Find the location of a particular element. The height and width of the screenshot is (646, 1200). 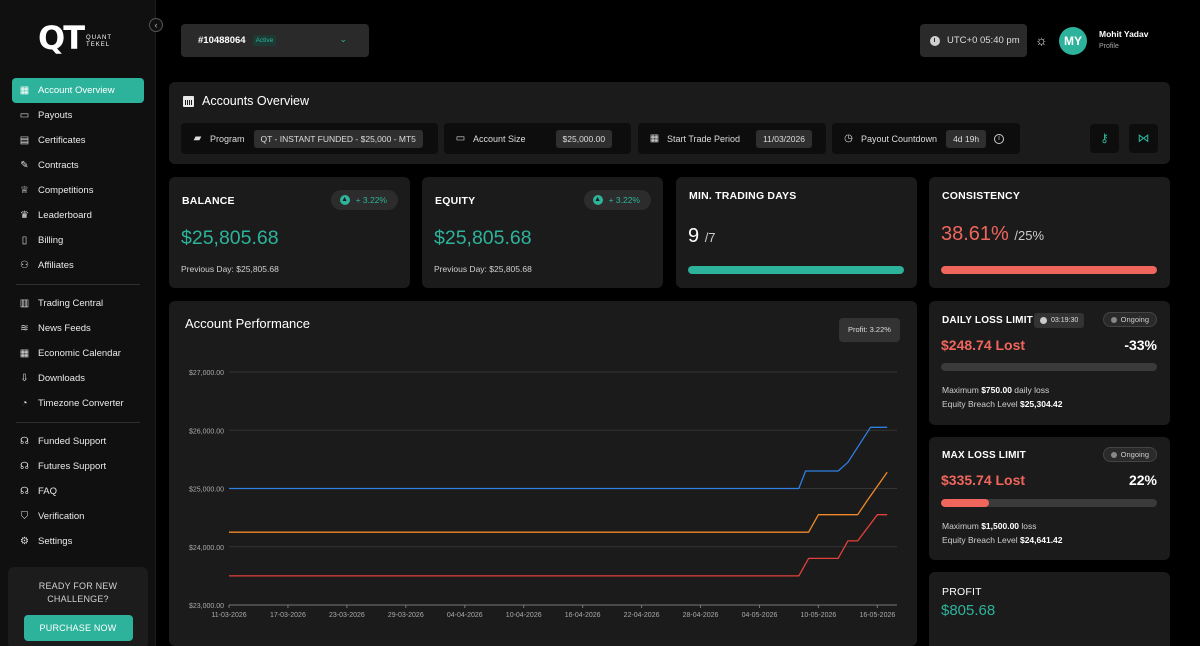

share-button: ⋈ is located at coordinates (1143, 138).